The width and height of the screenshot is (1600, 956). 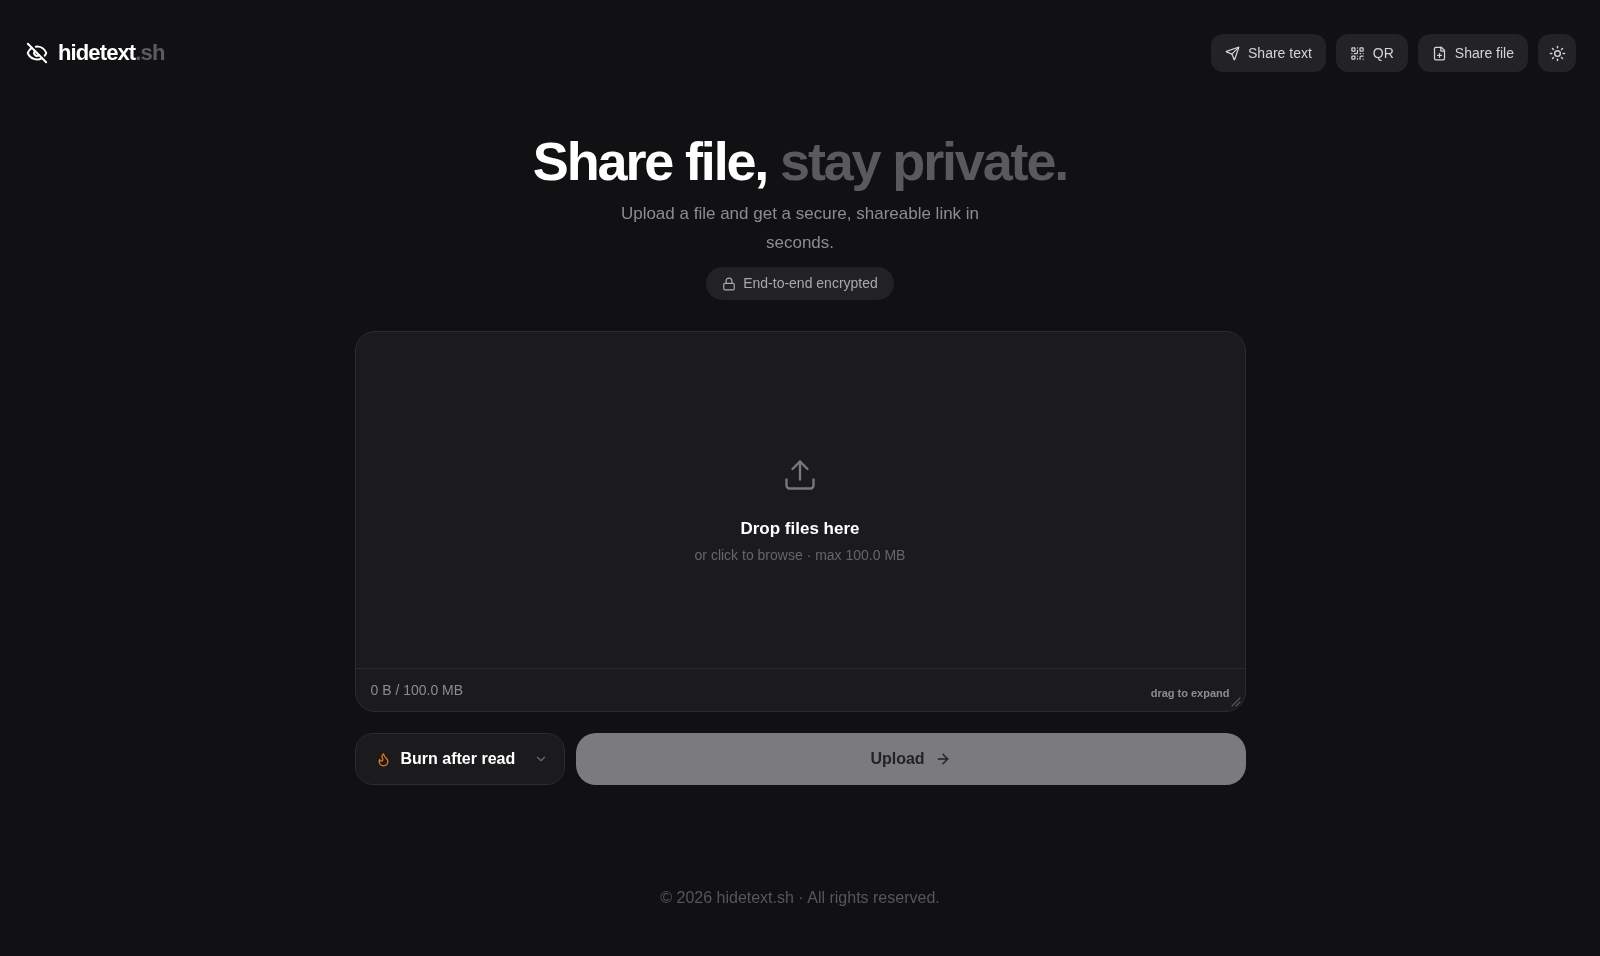 What do you see at coordinates (1439, 53) in the screenshot?
I see `file-plus-icon` at bounding box center [1439, 53].